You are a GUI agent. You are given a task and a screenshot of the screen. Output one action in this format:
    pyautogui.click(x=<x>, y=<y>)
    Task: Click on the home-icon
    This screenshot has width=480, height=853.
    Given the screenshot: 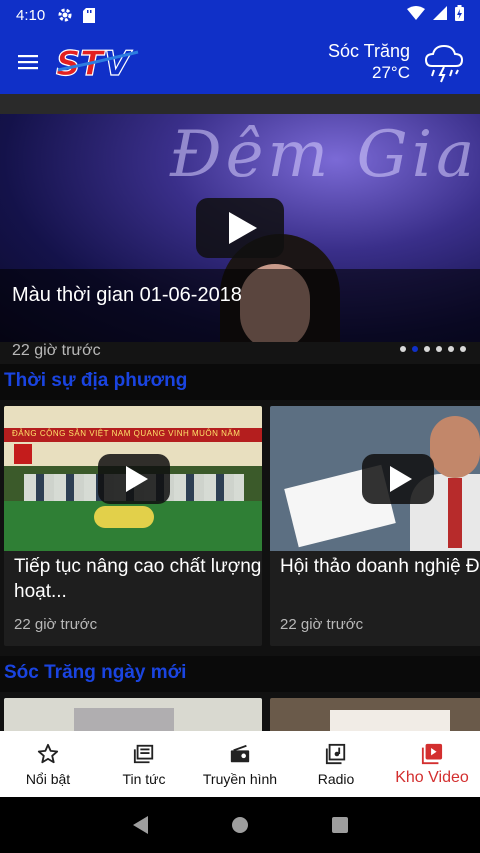 What is the action you would take?
    pyautogui.click(x=240, y=825)
    